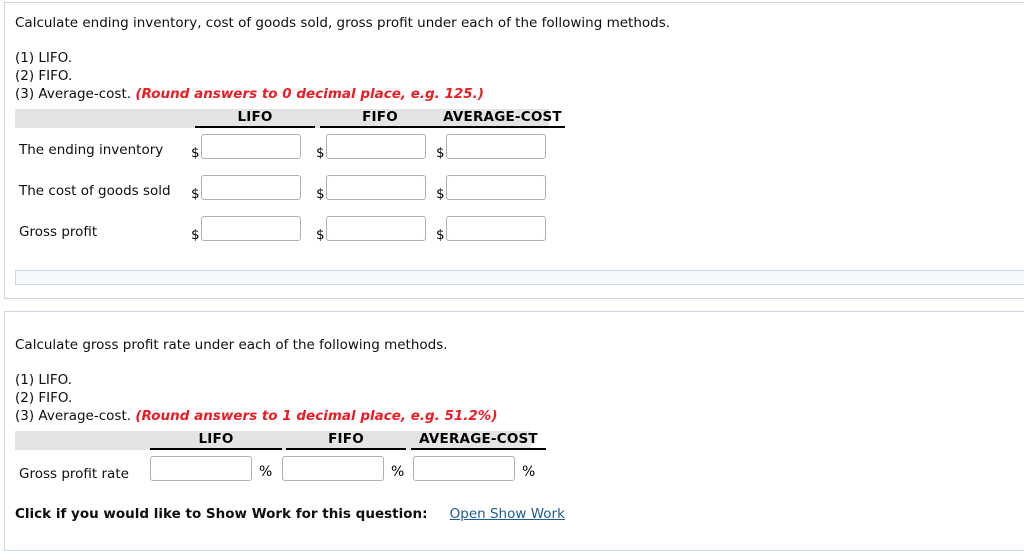 This screenshot has height=551, width=1024. I want to click on input-gross-profit-rate-lifo, so click(201, 468).